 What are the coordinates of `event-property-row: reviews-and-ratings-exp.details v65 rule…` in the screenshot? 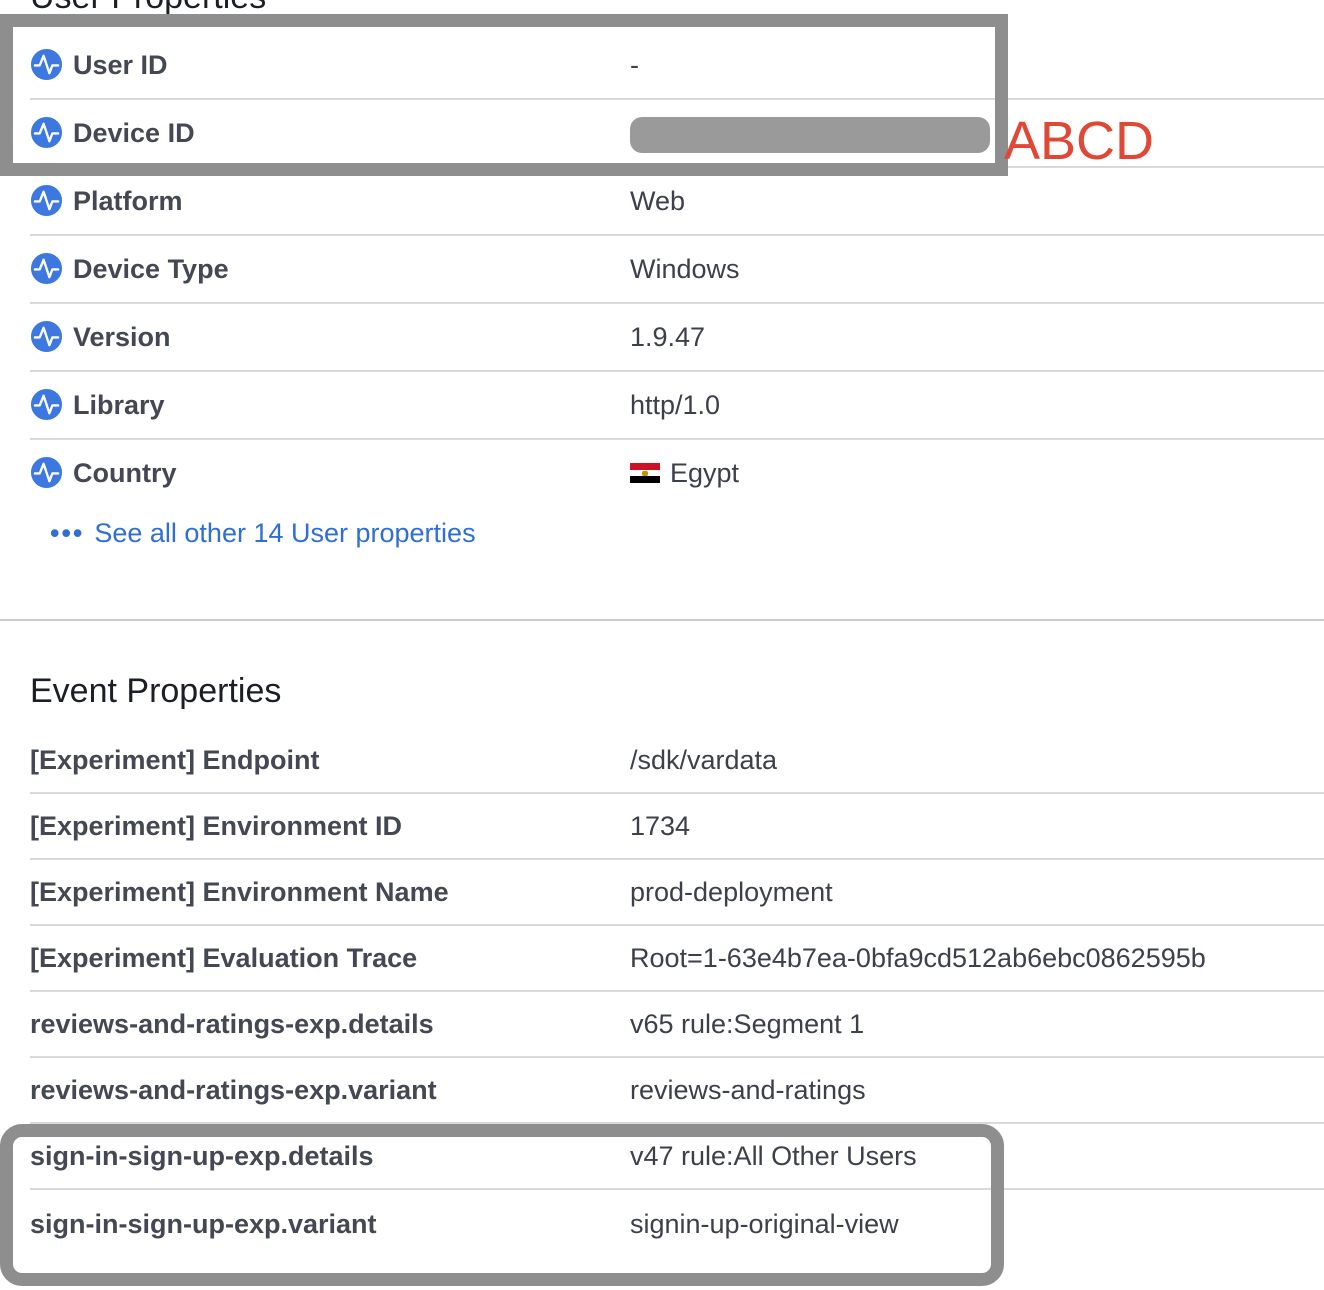 It's located at (677, 1025).